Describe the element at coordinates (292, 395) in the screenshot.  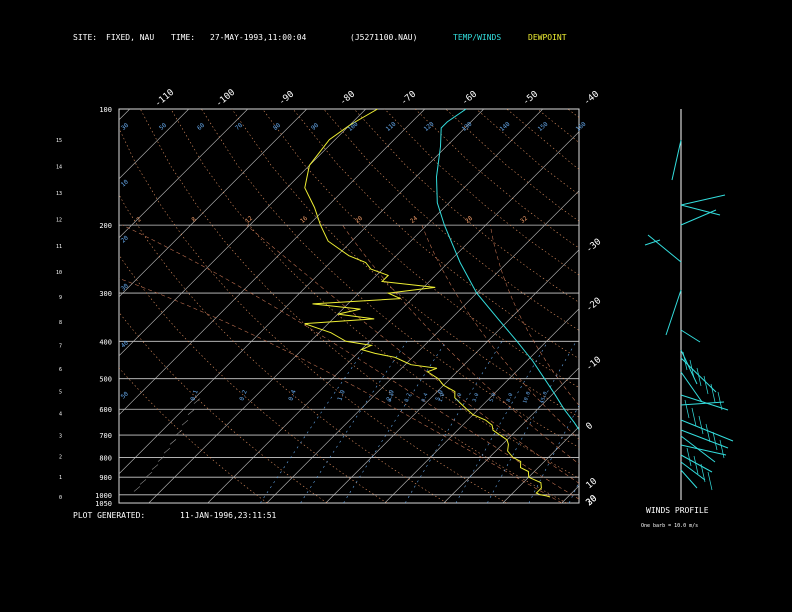
I see `mixing-ratio-label: 0.4` at that location.